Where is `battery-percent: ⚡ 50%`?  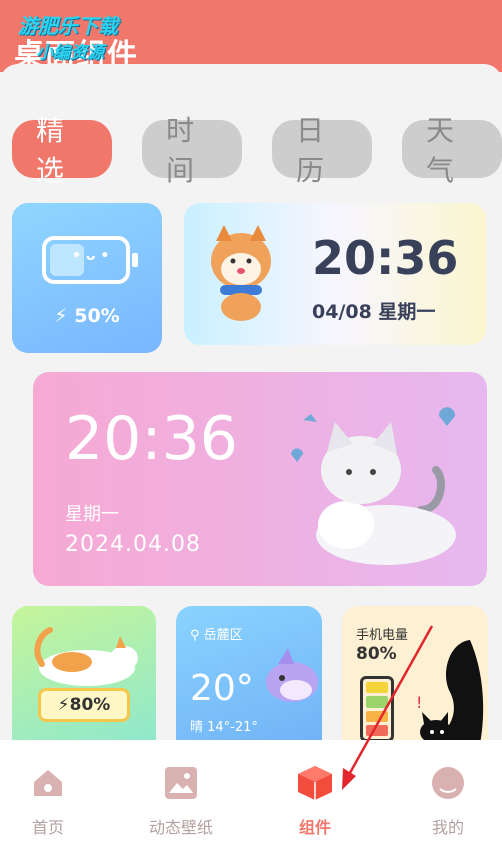 battery-percent: ⚡ 50% is located at coordinates (87, 316).